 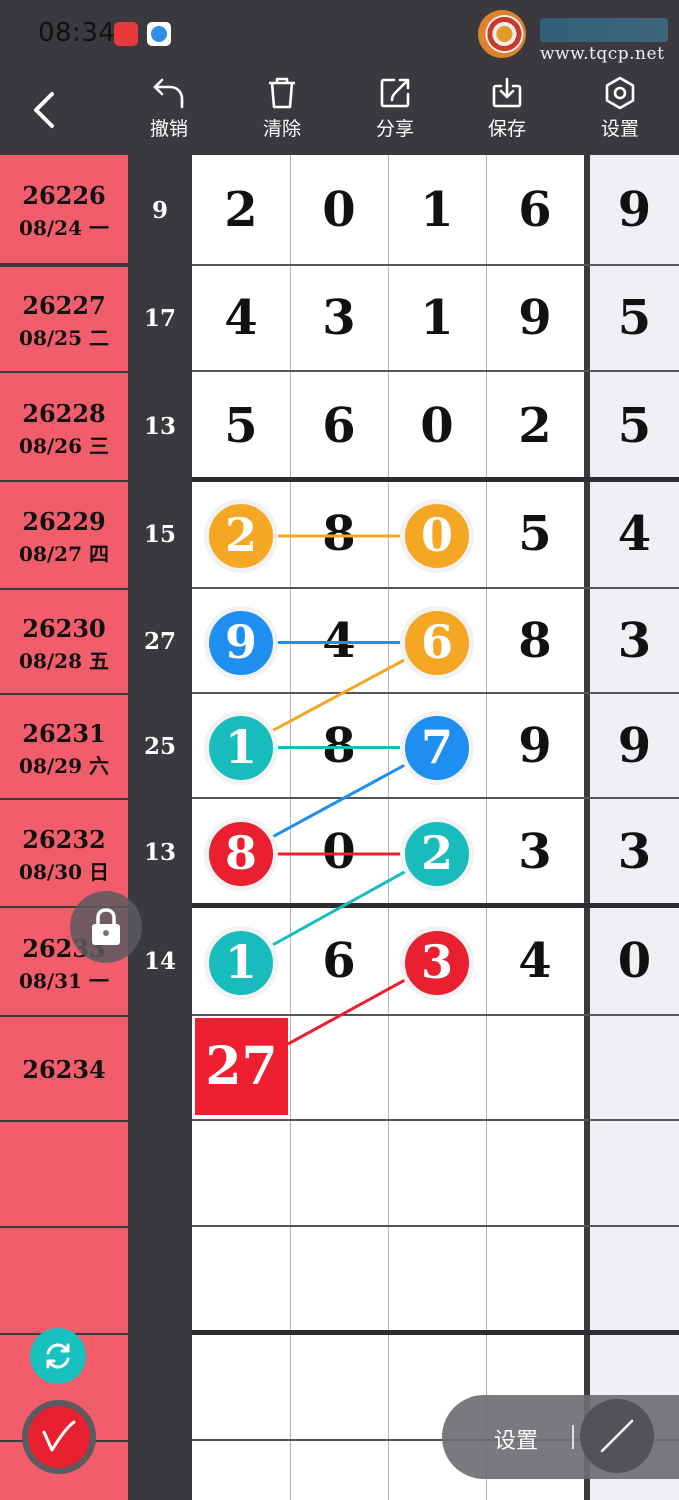 I want to click on issue-number: 26228, so click(x=64, y=413).